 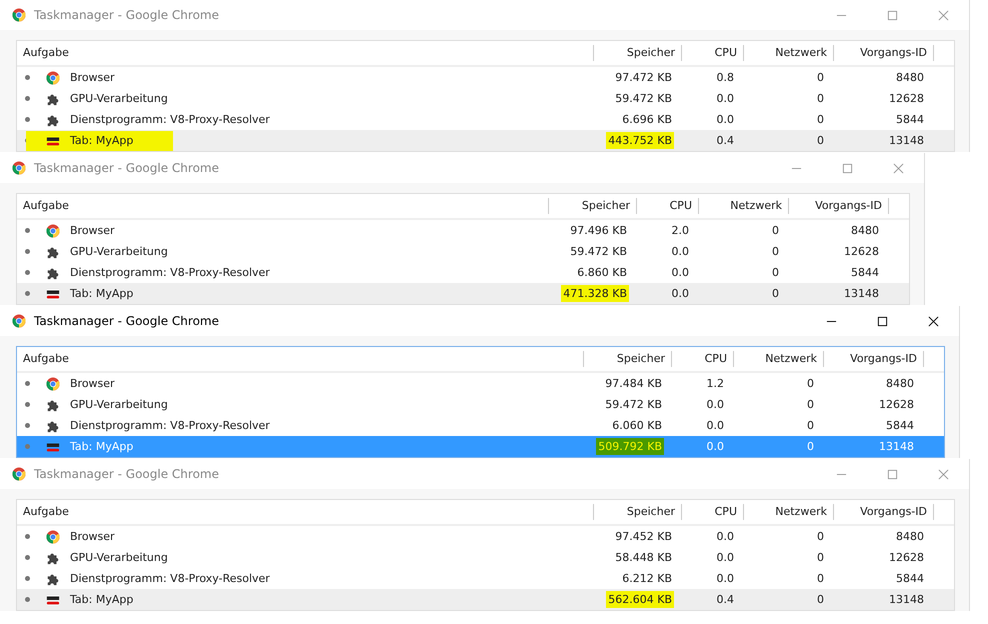 What do you see at coordinates (933, 321) in the screenshot?
I see `close-icon` at bounding box center [933, 321].